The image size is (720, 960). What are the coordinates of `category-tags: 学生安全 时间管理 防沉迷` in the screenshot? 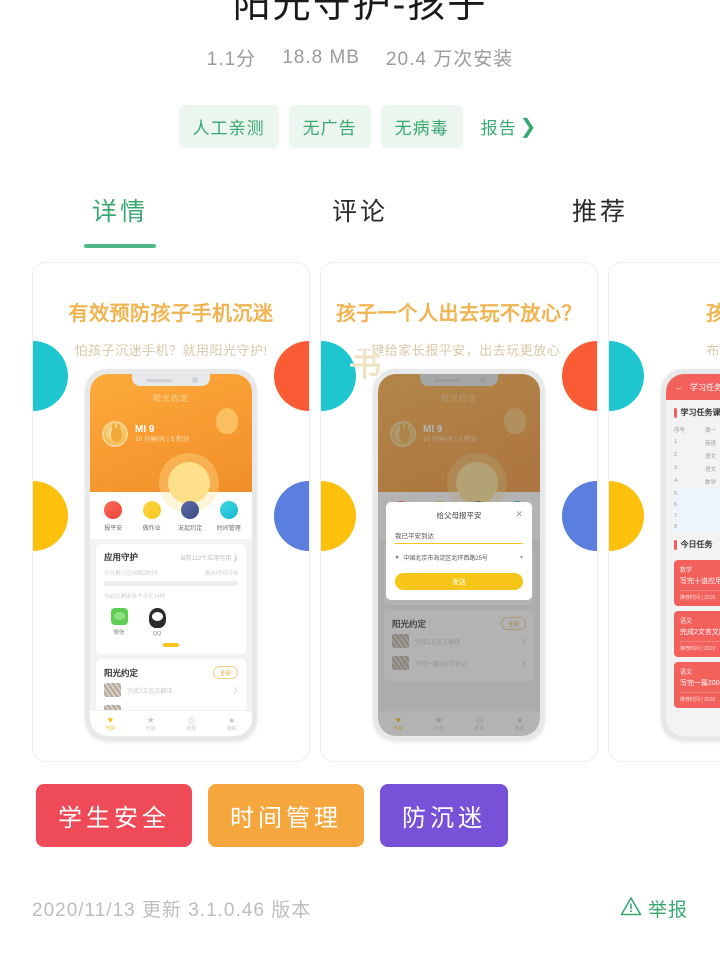 It's located at (360, 815).